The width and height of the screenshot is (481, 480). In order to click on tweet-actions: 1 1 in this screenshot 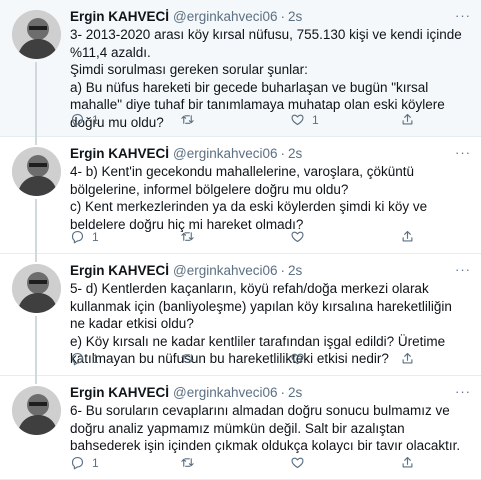, I will do `click(269, 119)`.